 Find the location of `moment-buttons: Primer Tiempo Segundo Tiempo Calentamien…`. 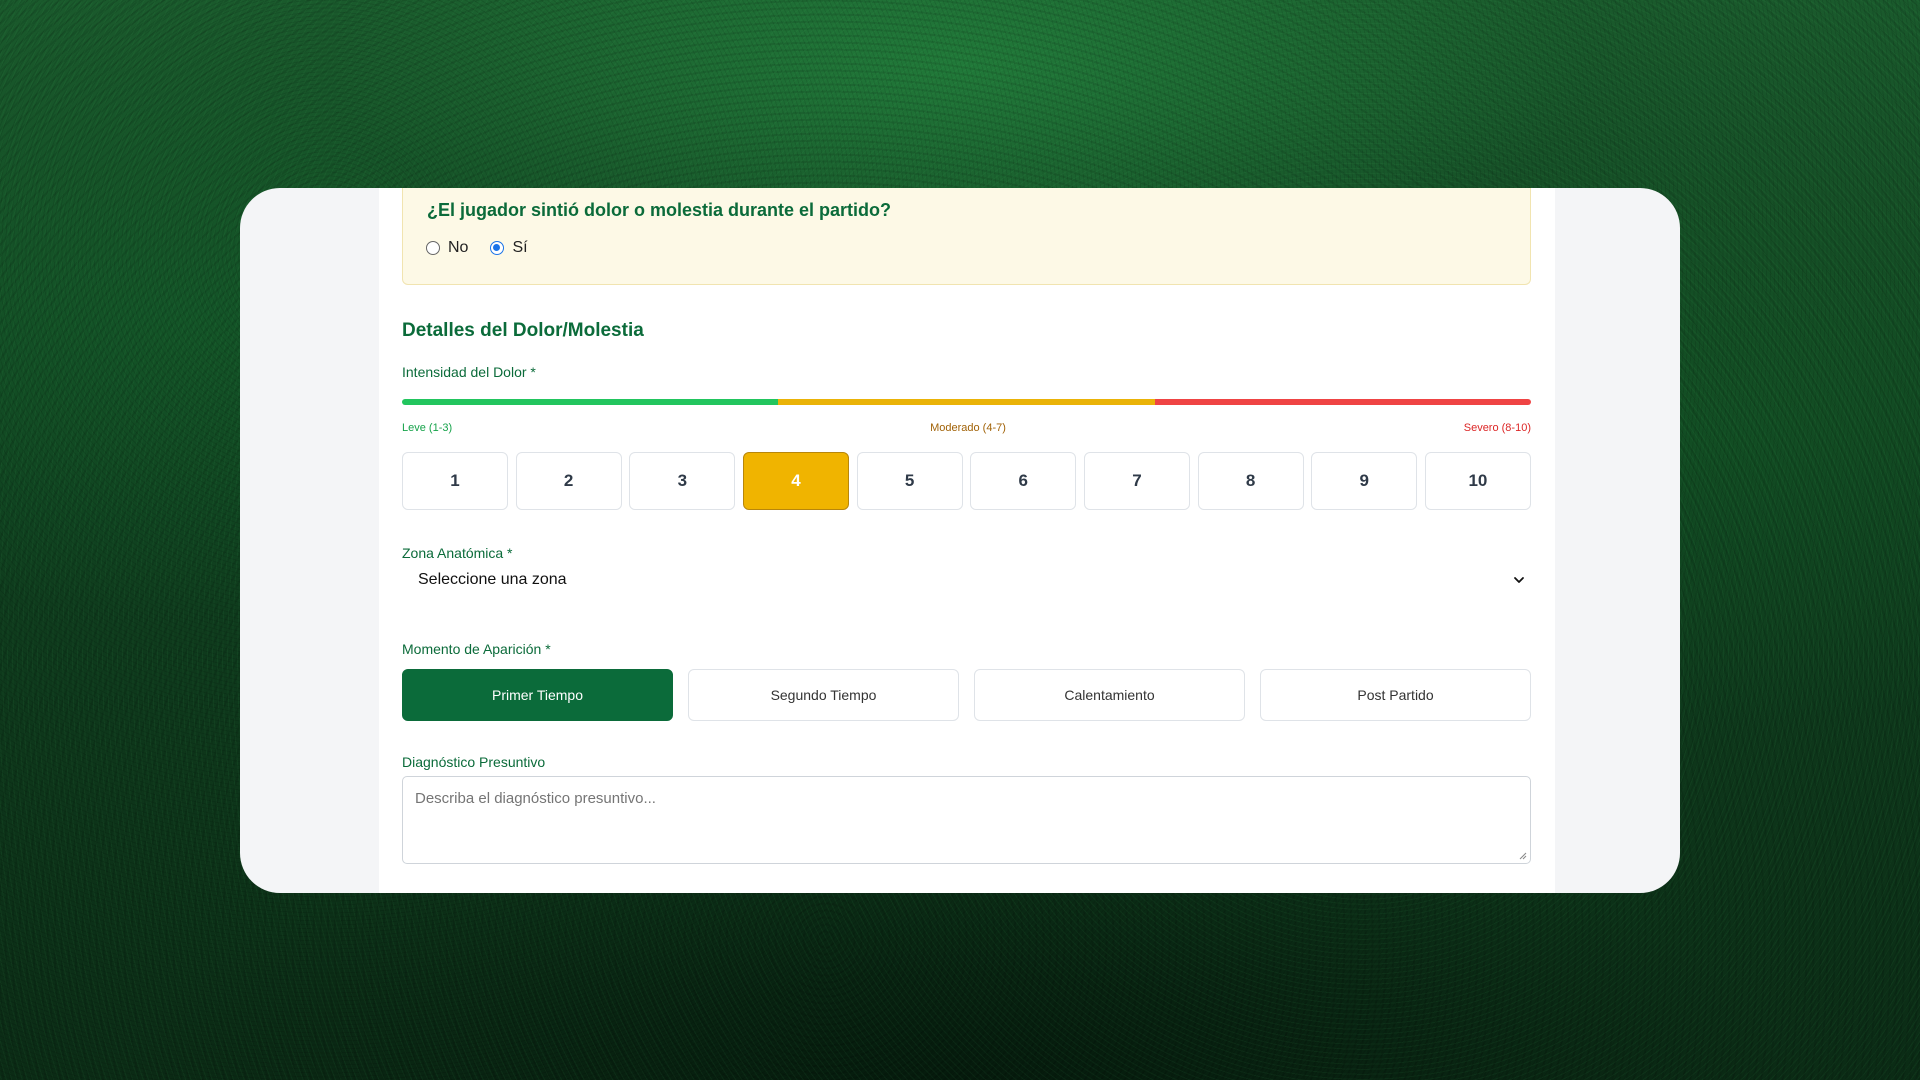

moment-buttons: Primer Tiempo Segundo Tiempo Calentamien… is located at coordinates (966, 695).